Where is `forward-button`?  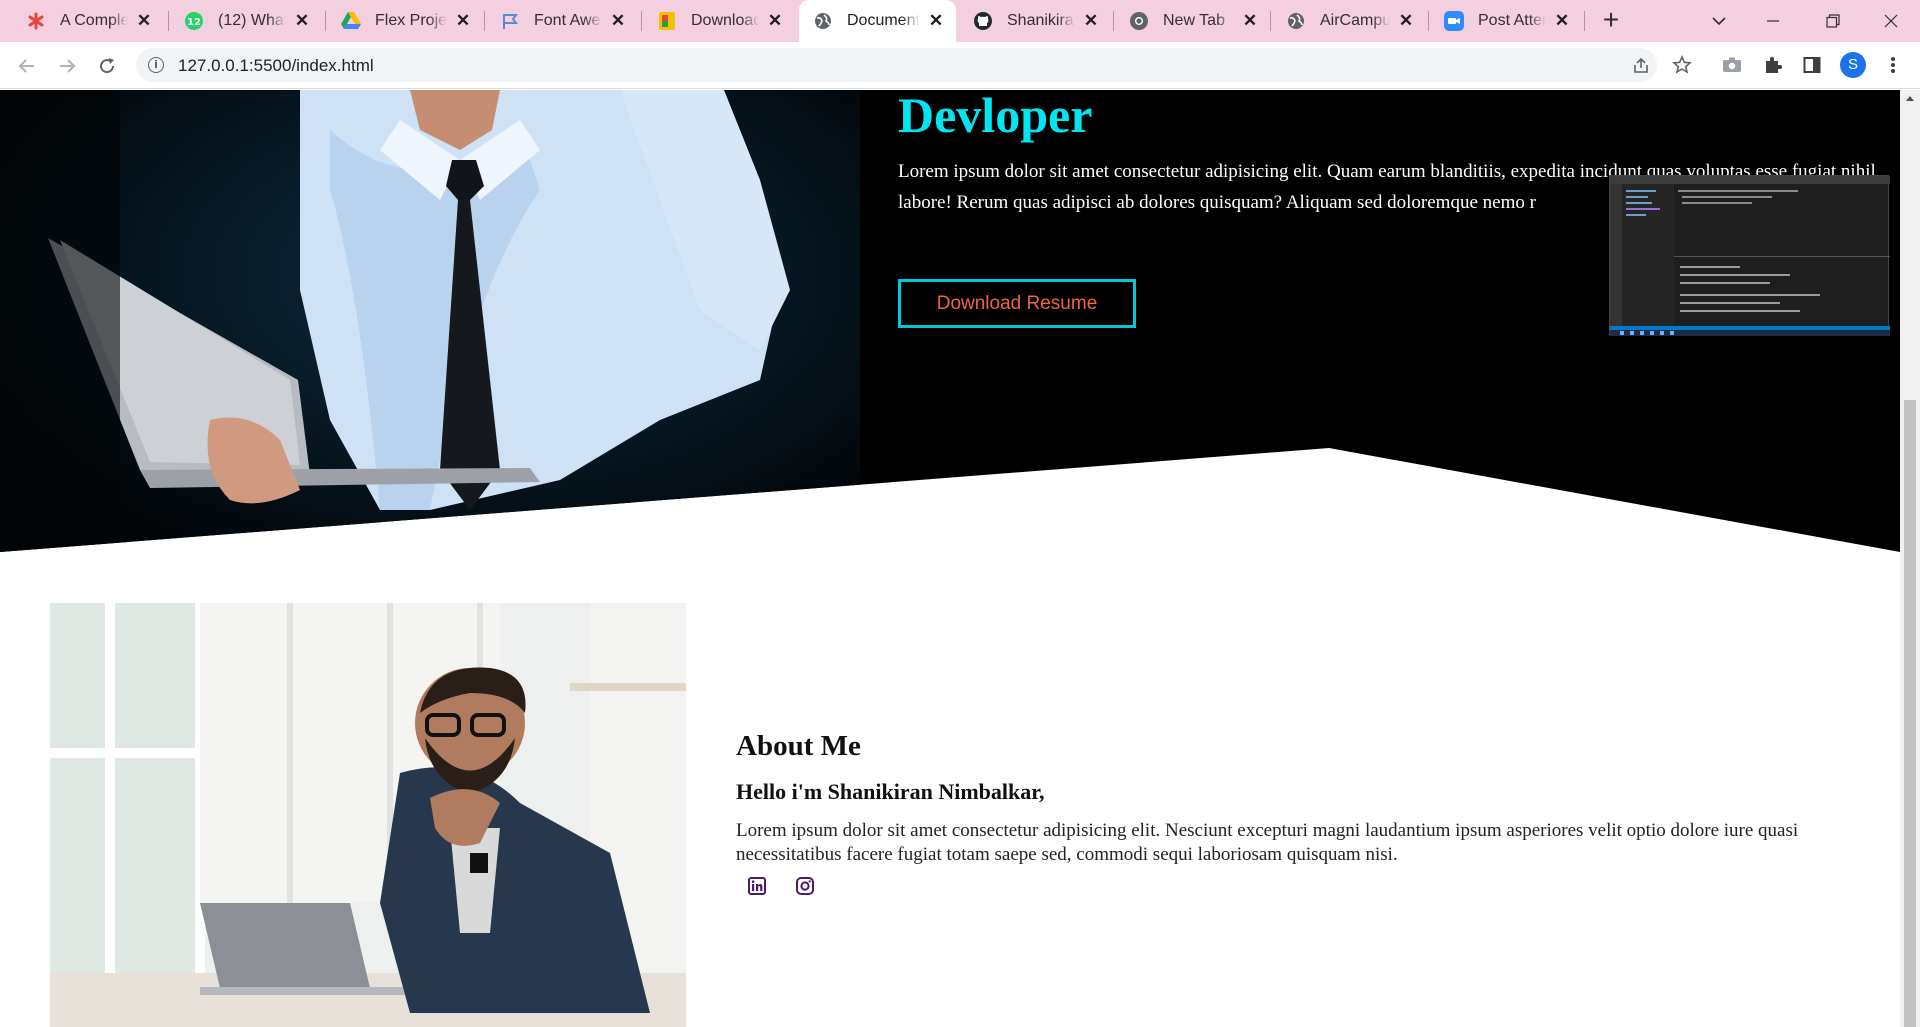 forward-button is located at coordinates (67, 66).